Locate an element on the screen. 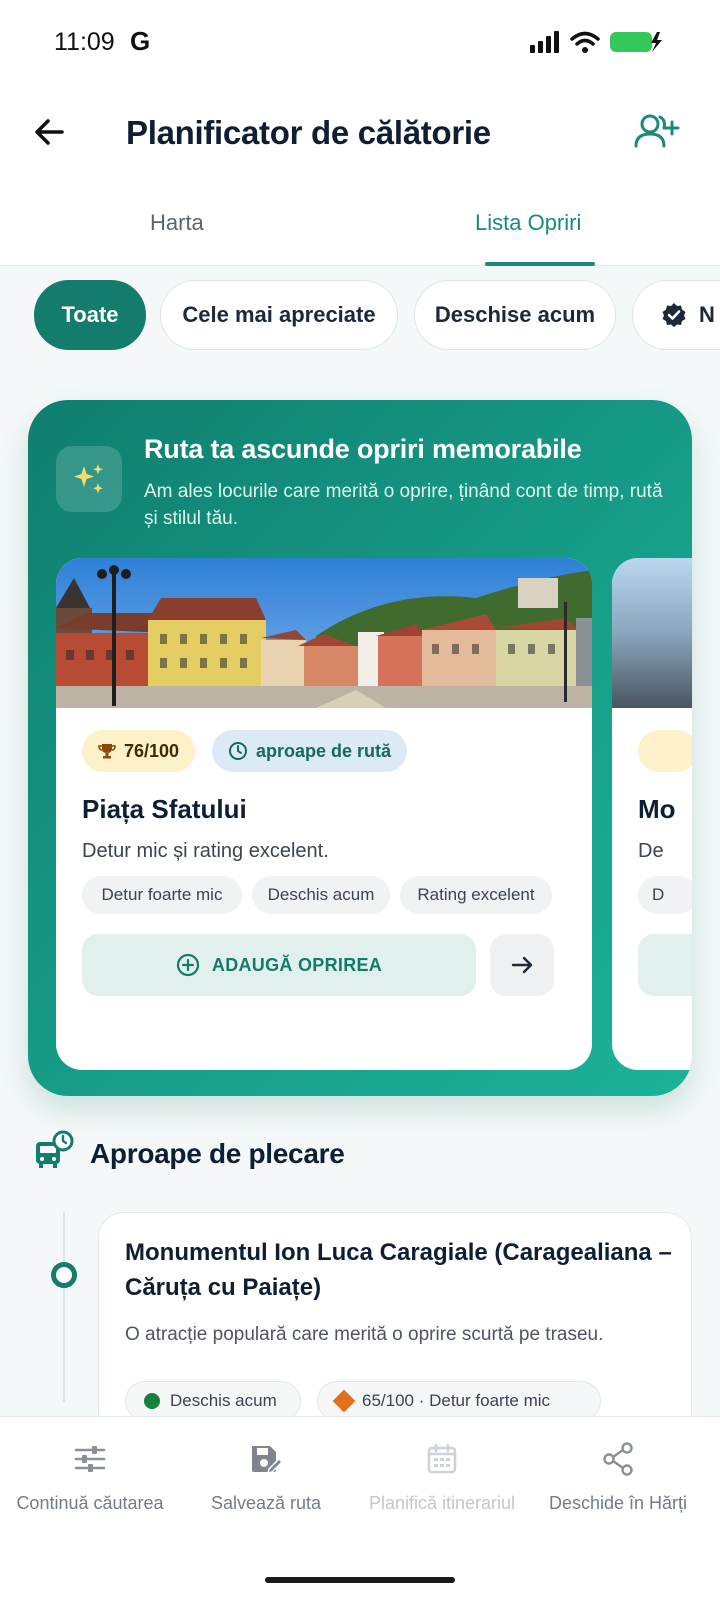 Image resolution: width=720 pixels, height=1600 pixels. stop-chip-label: 65/100 · Detur foarte mic is located at coordinates (456, 1400).